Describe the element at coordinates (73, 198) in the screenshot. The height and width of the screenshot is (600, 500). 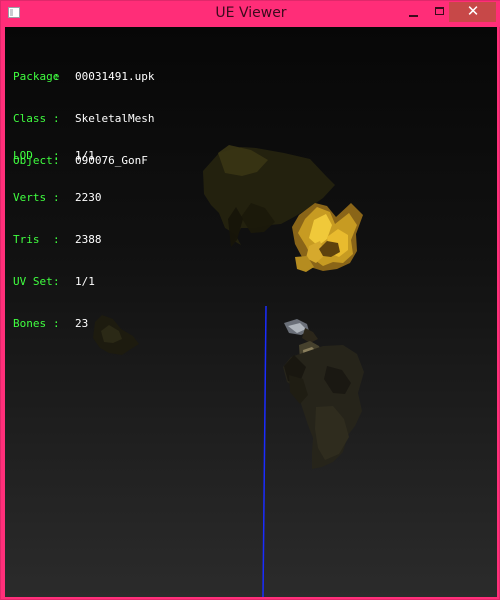
I see `stats-row-verts: Verts : 2230` at that location.